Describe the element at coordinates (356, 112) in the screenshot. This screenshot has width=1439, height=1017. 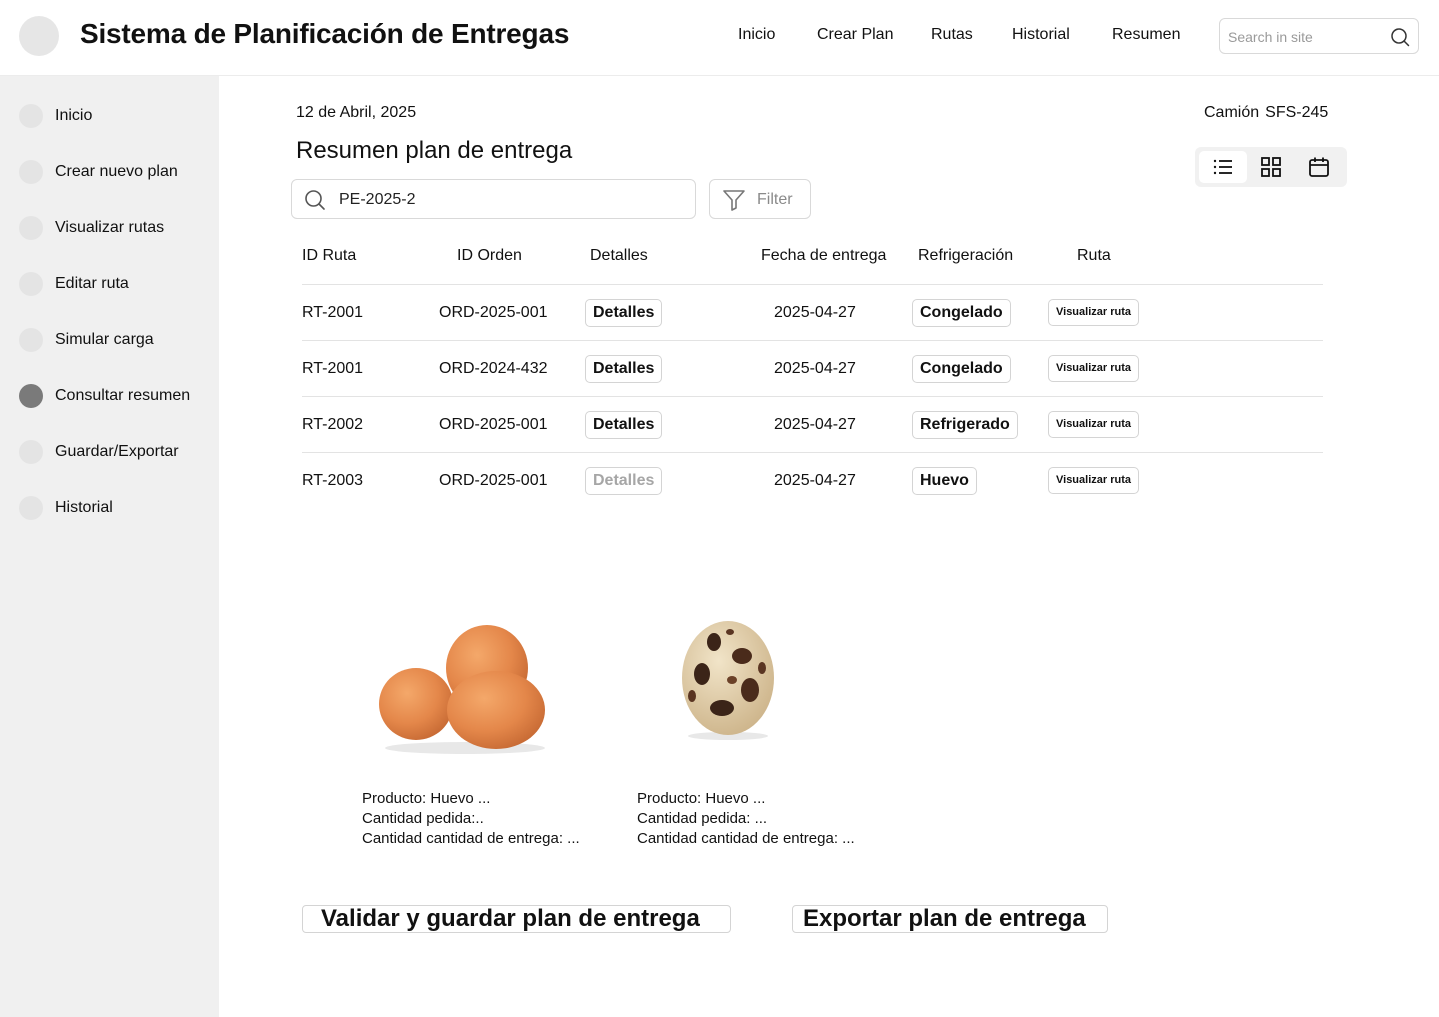
I see `plan-date: 12 de Abril, 2025` at that location.